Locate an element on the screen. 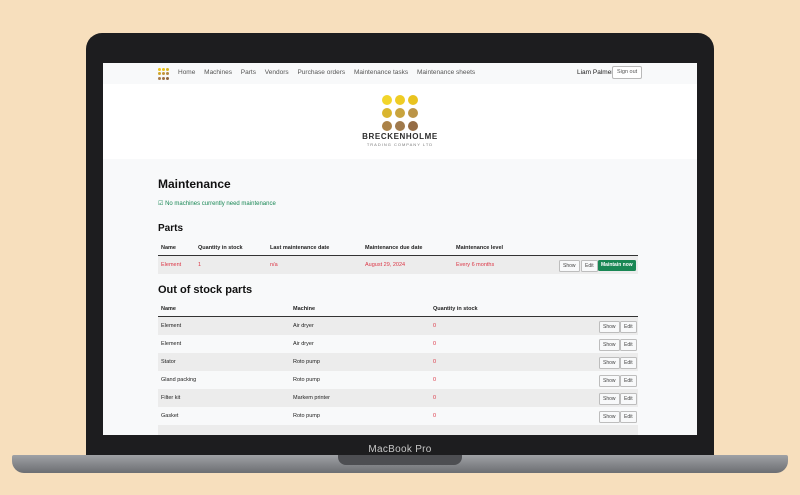 The width and height of the screenshot is (800, 495). nav-link-vendors: Vendors is located at coordinates (277, 72).